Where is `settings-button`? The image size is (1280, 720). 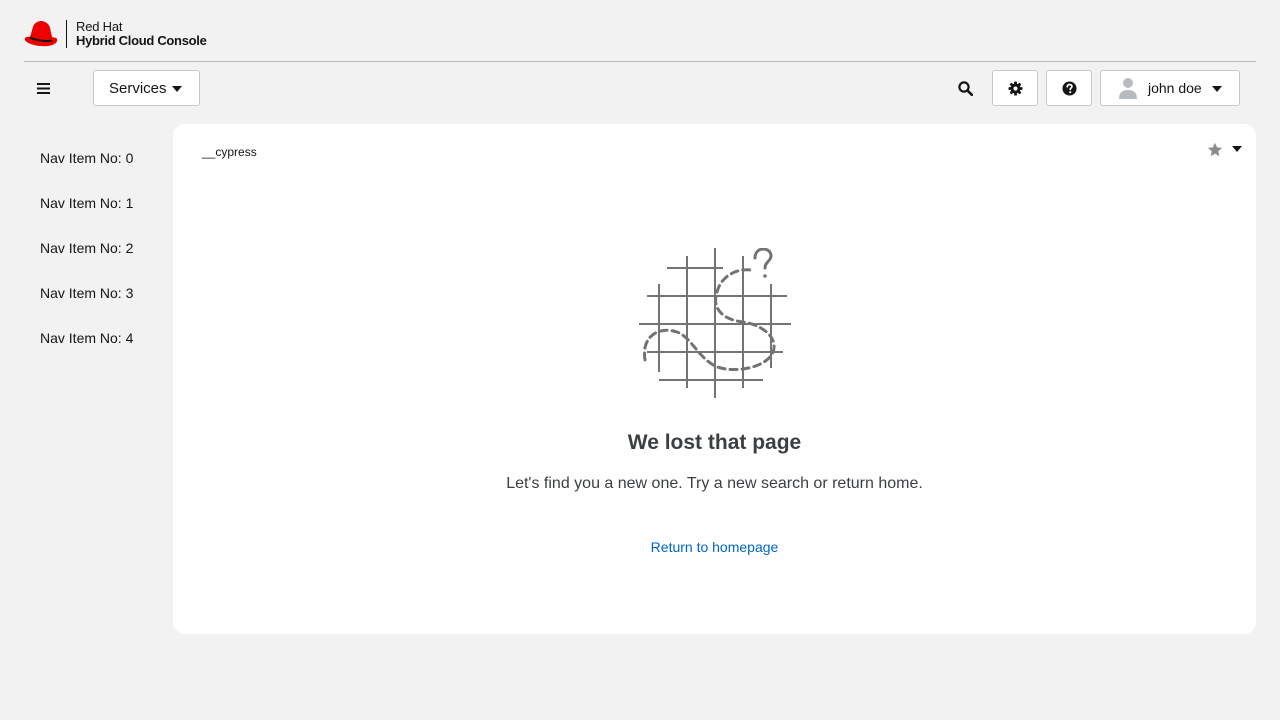
settings-button is located at coordinates (1015, 88).